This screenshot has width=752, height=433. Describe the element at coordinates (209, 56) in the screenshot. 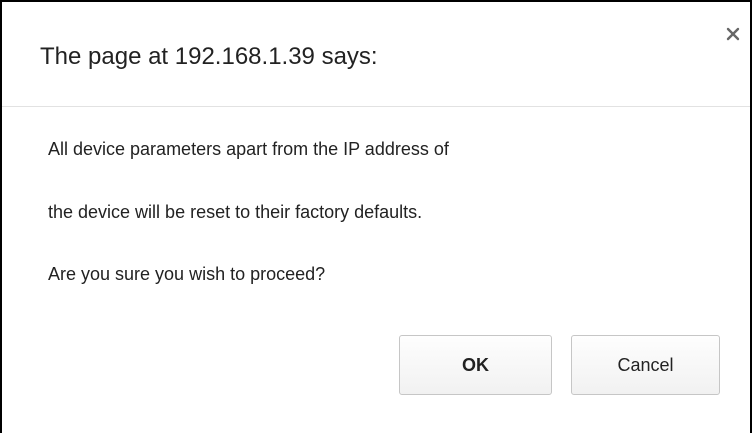

I see `dialog-title: The page at 192.168.1.39 says:` at that location.